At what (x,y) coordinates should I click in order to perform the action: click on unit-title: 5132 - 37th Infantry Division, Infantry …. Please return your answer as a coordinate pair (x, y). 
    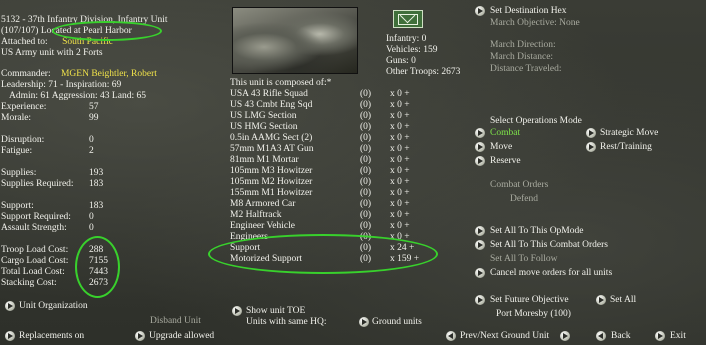
    Looking at the image, I should click on (84, 20).